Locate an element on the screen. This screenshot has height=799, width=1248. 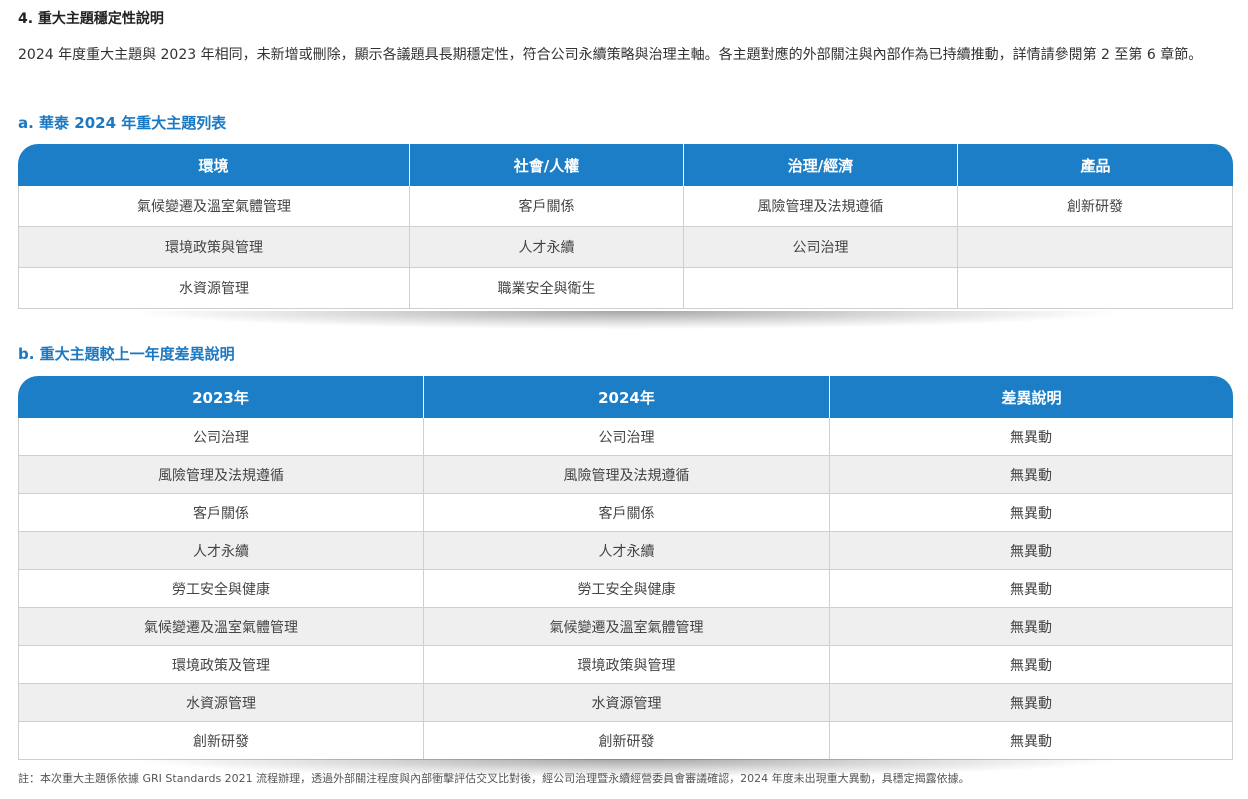
table-row: 水資源管理 職業安全與衛生 is located at coordinates (625, 288).